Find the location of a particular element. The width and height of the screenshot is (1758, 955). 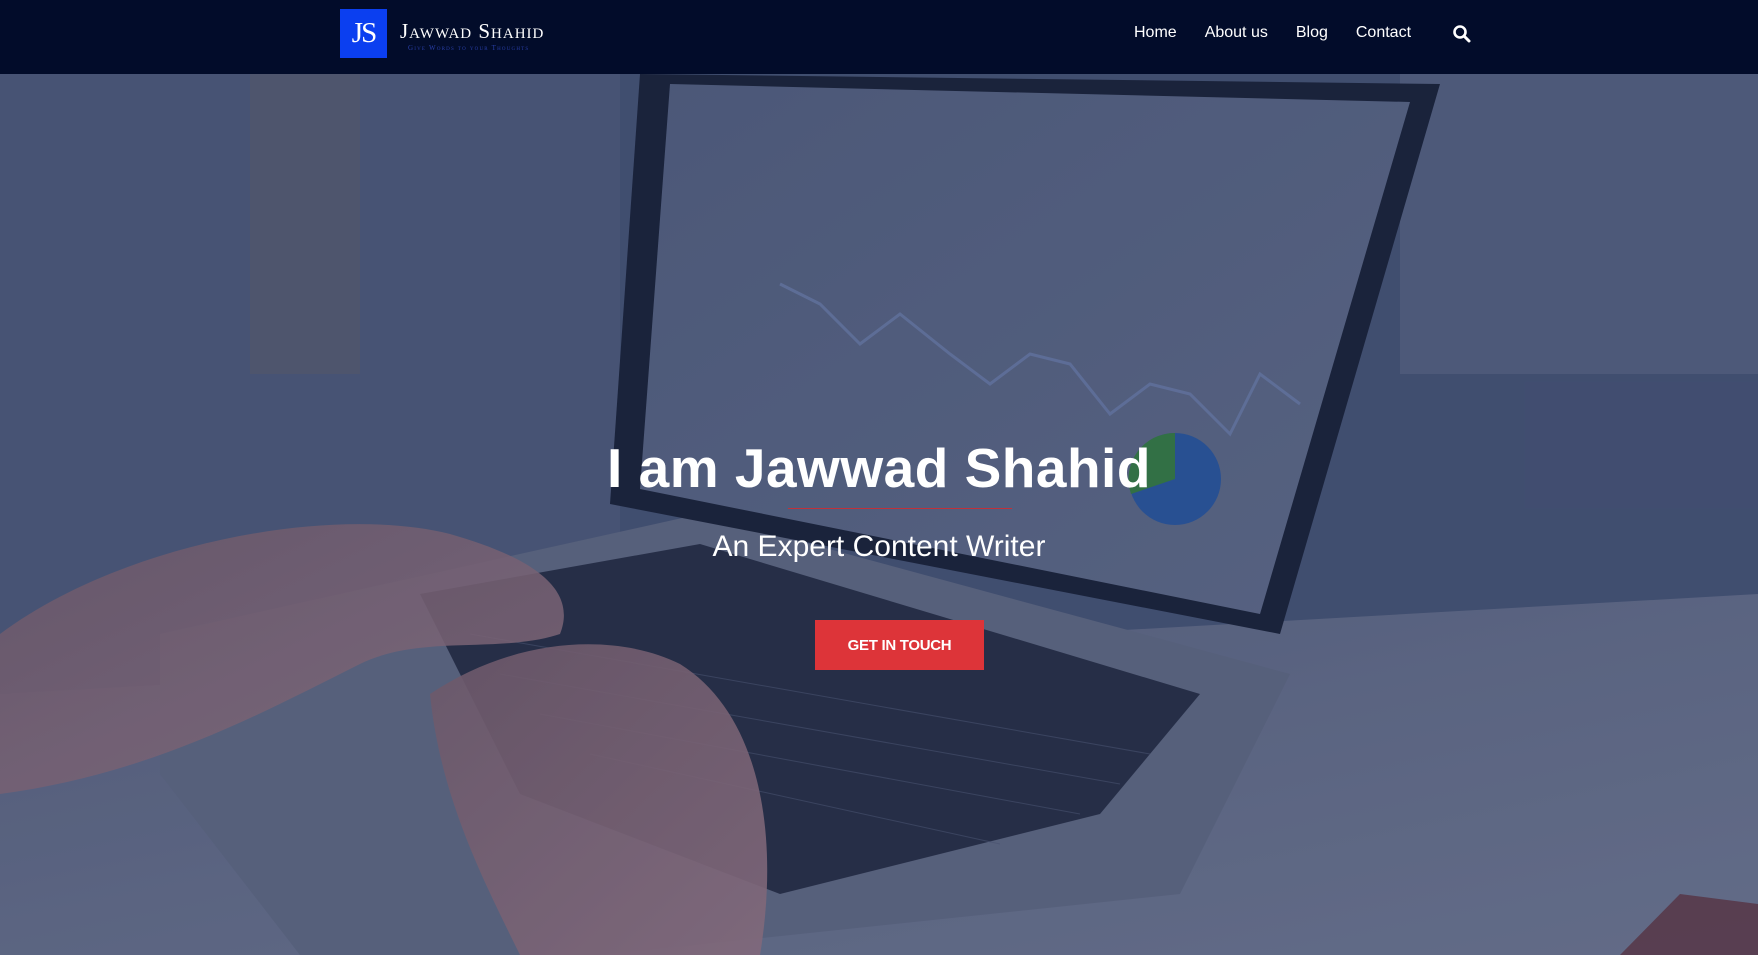

search-icon is located at coordinates (1462, 34).